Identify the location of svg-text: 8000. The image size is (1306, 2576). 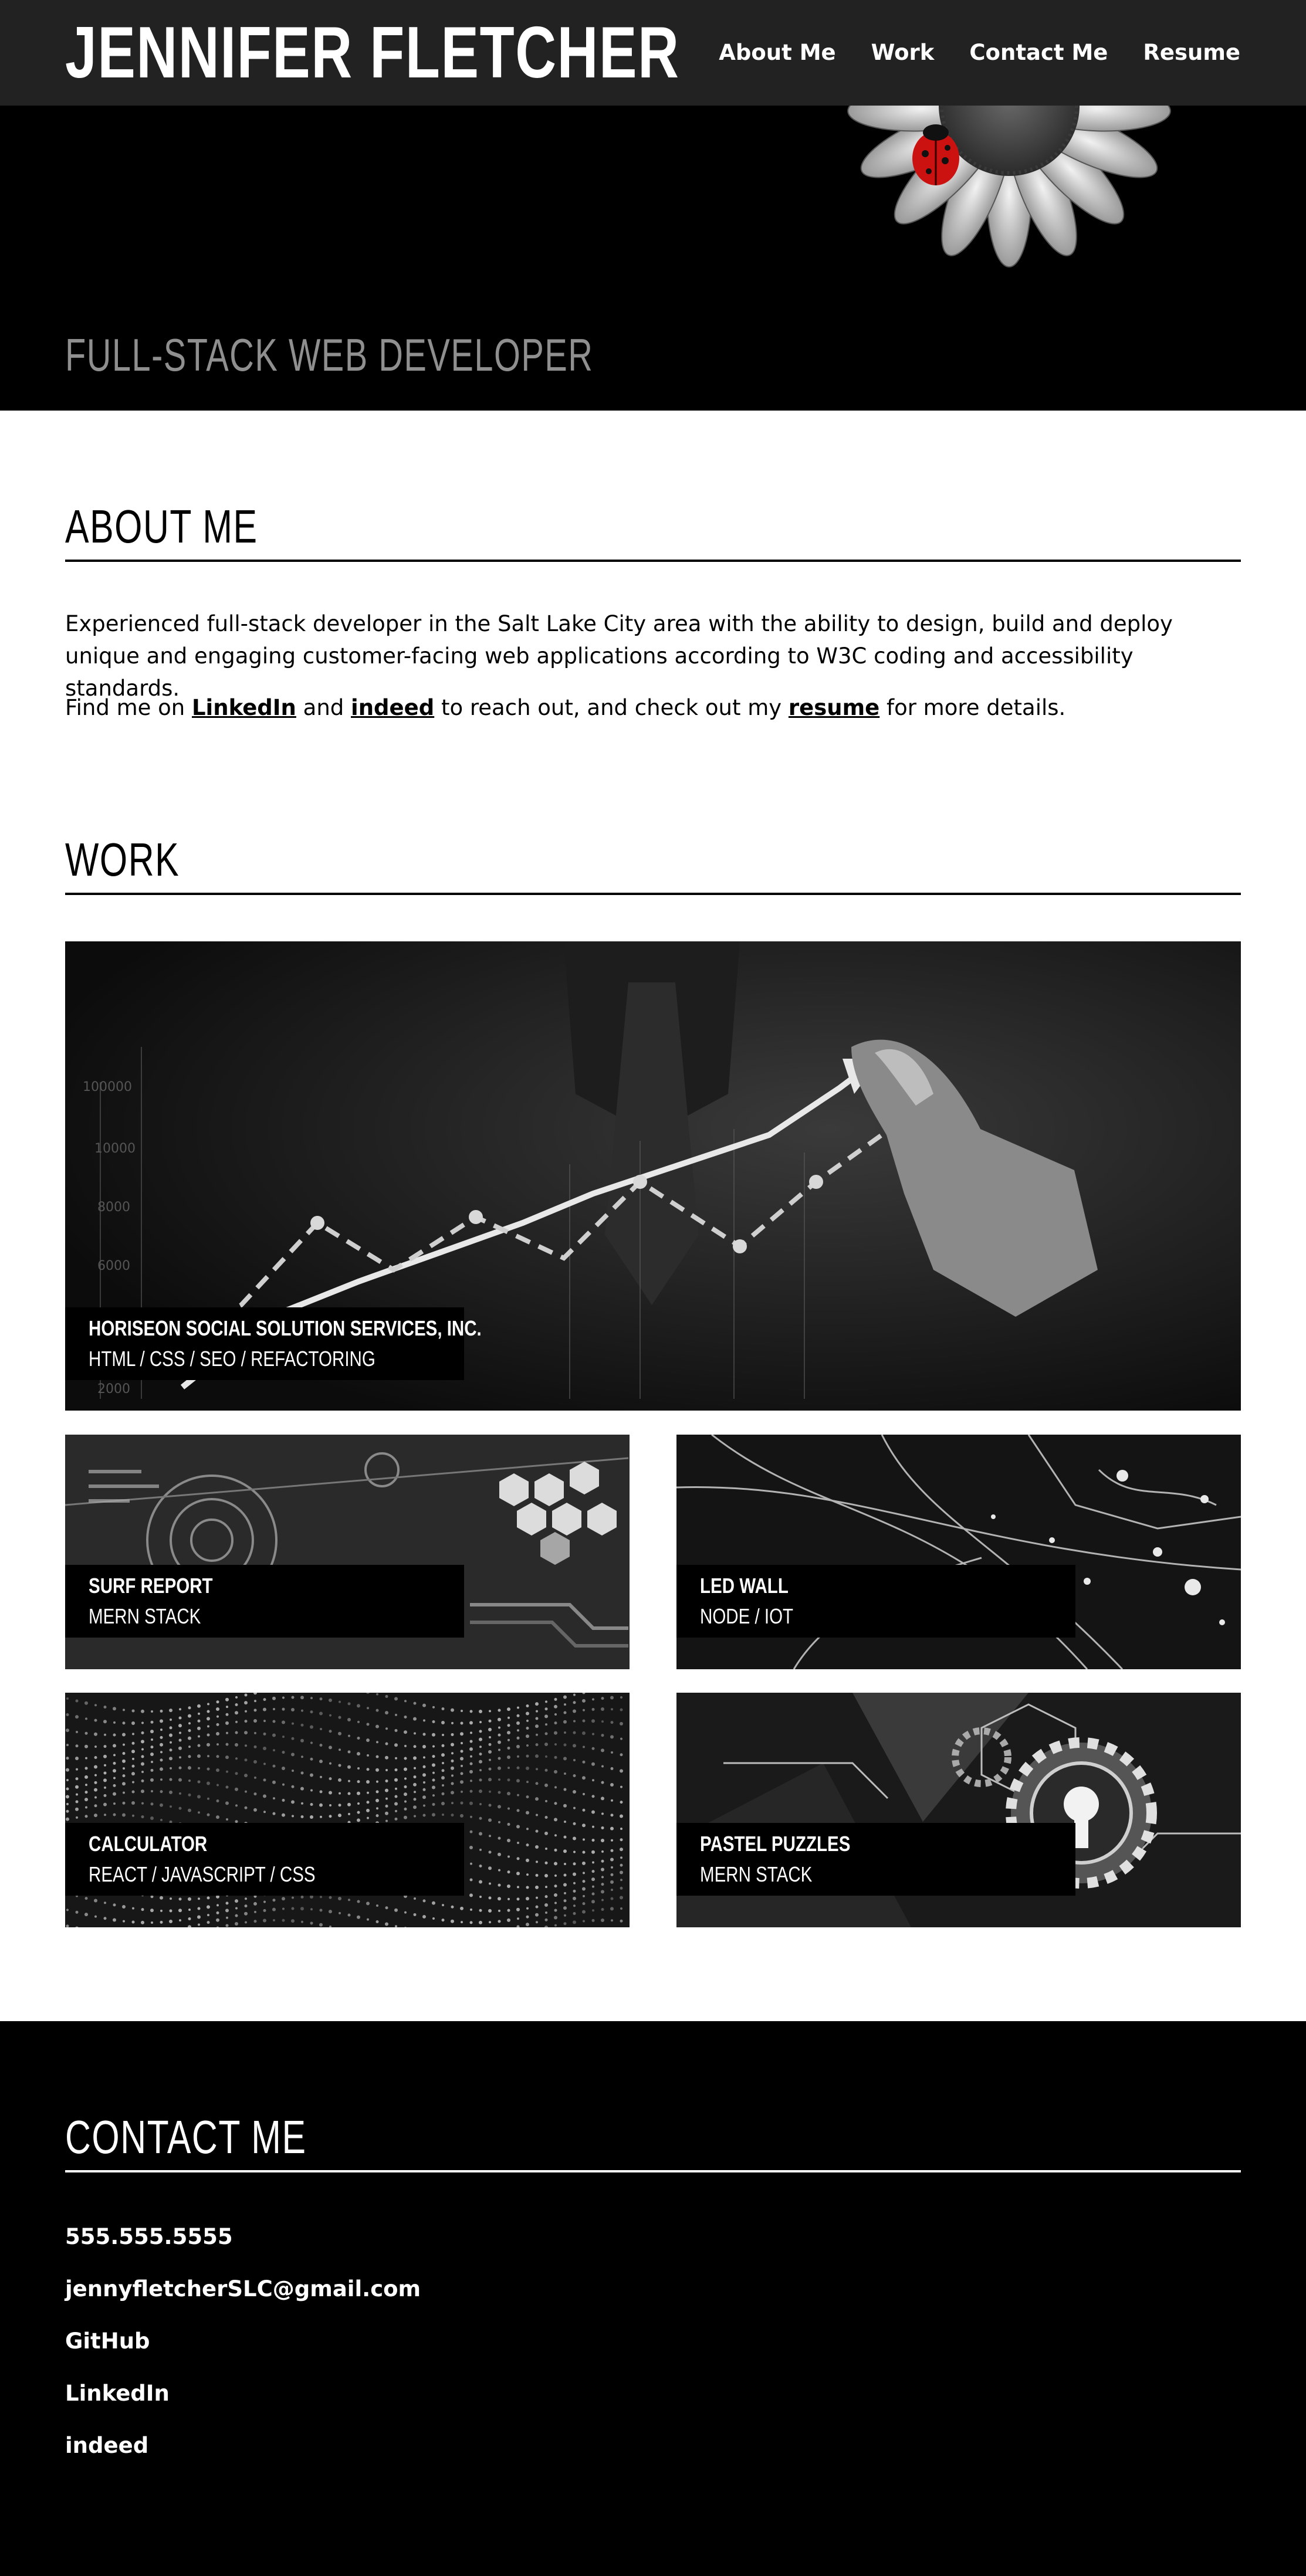
(113, 1207).